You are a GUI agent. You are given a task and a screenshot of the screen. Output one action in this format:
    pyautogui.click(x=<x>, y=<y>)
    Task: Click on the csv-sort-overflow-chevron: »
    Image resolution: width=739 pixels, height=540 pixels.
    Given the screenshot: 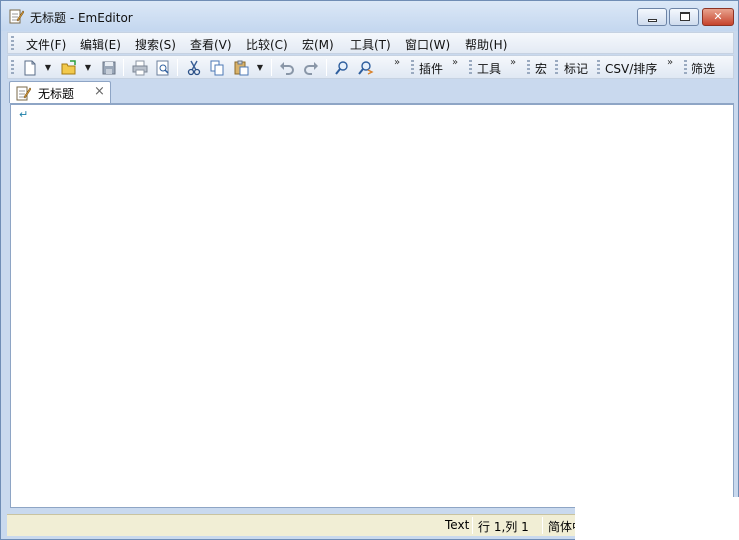 What is the action you would take?
    pyautogui.click(x=670, y=62)
    